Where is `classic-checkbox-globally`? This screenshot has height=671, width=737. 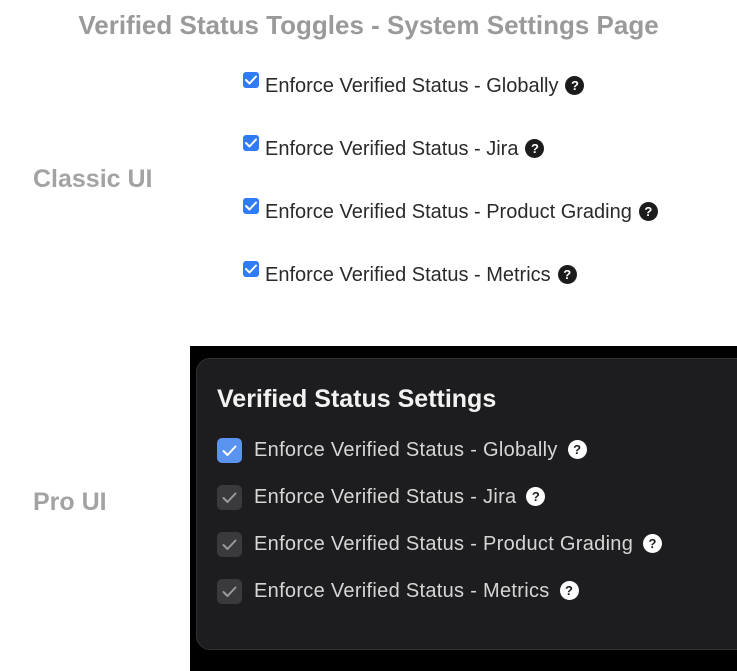 classic-checkbox-globally is located at coordinates (251, 80).